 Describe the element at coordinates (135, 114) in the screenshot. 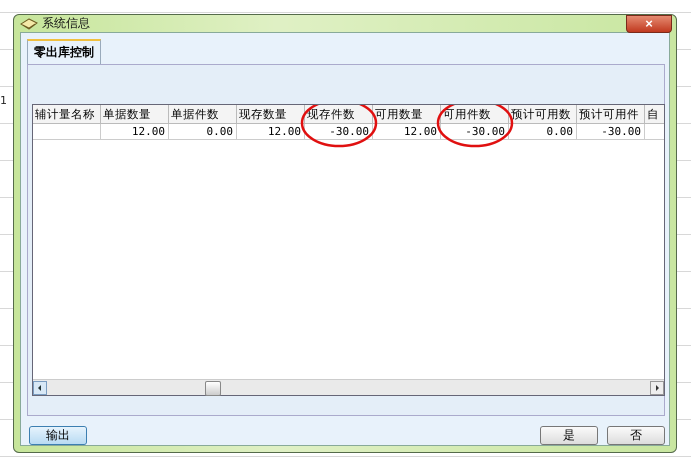

I see `column-header: 单据数量` at that location.